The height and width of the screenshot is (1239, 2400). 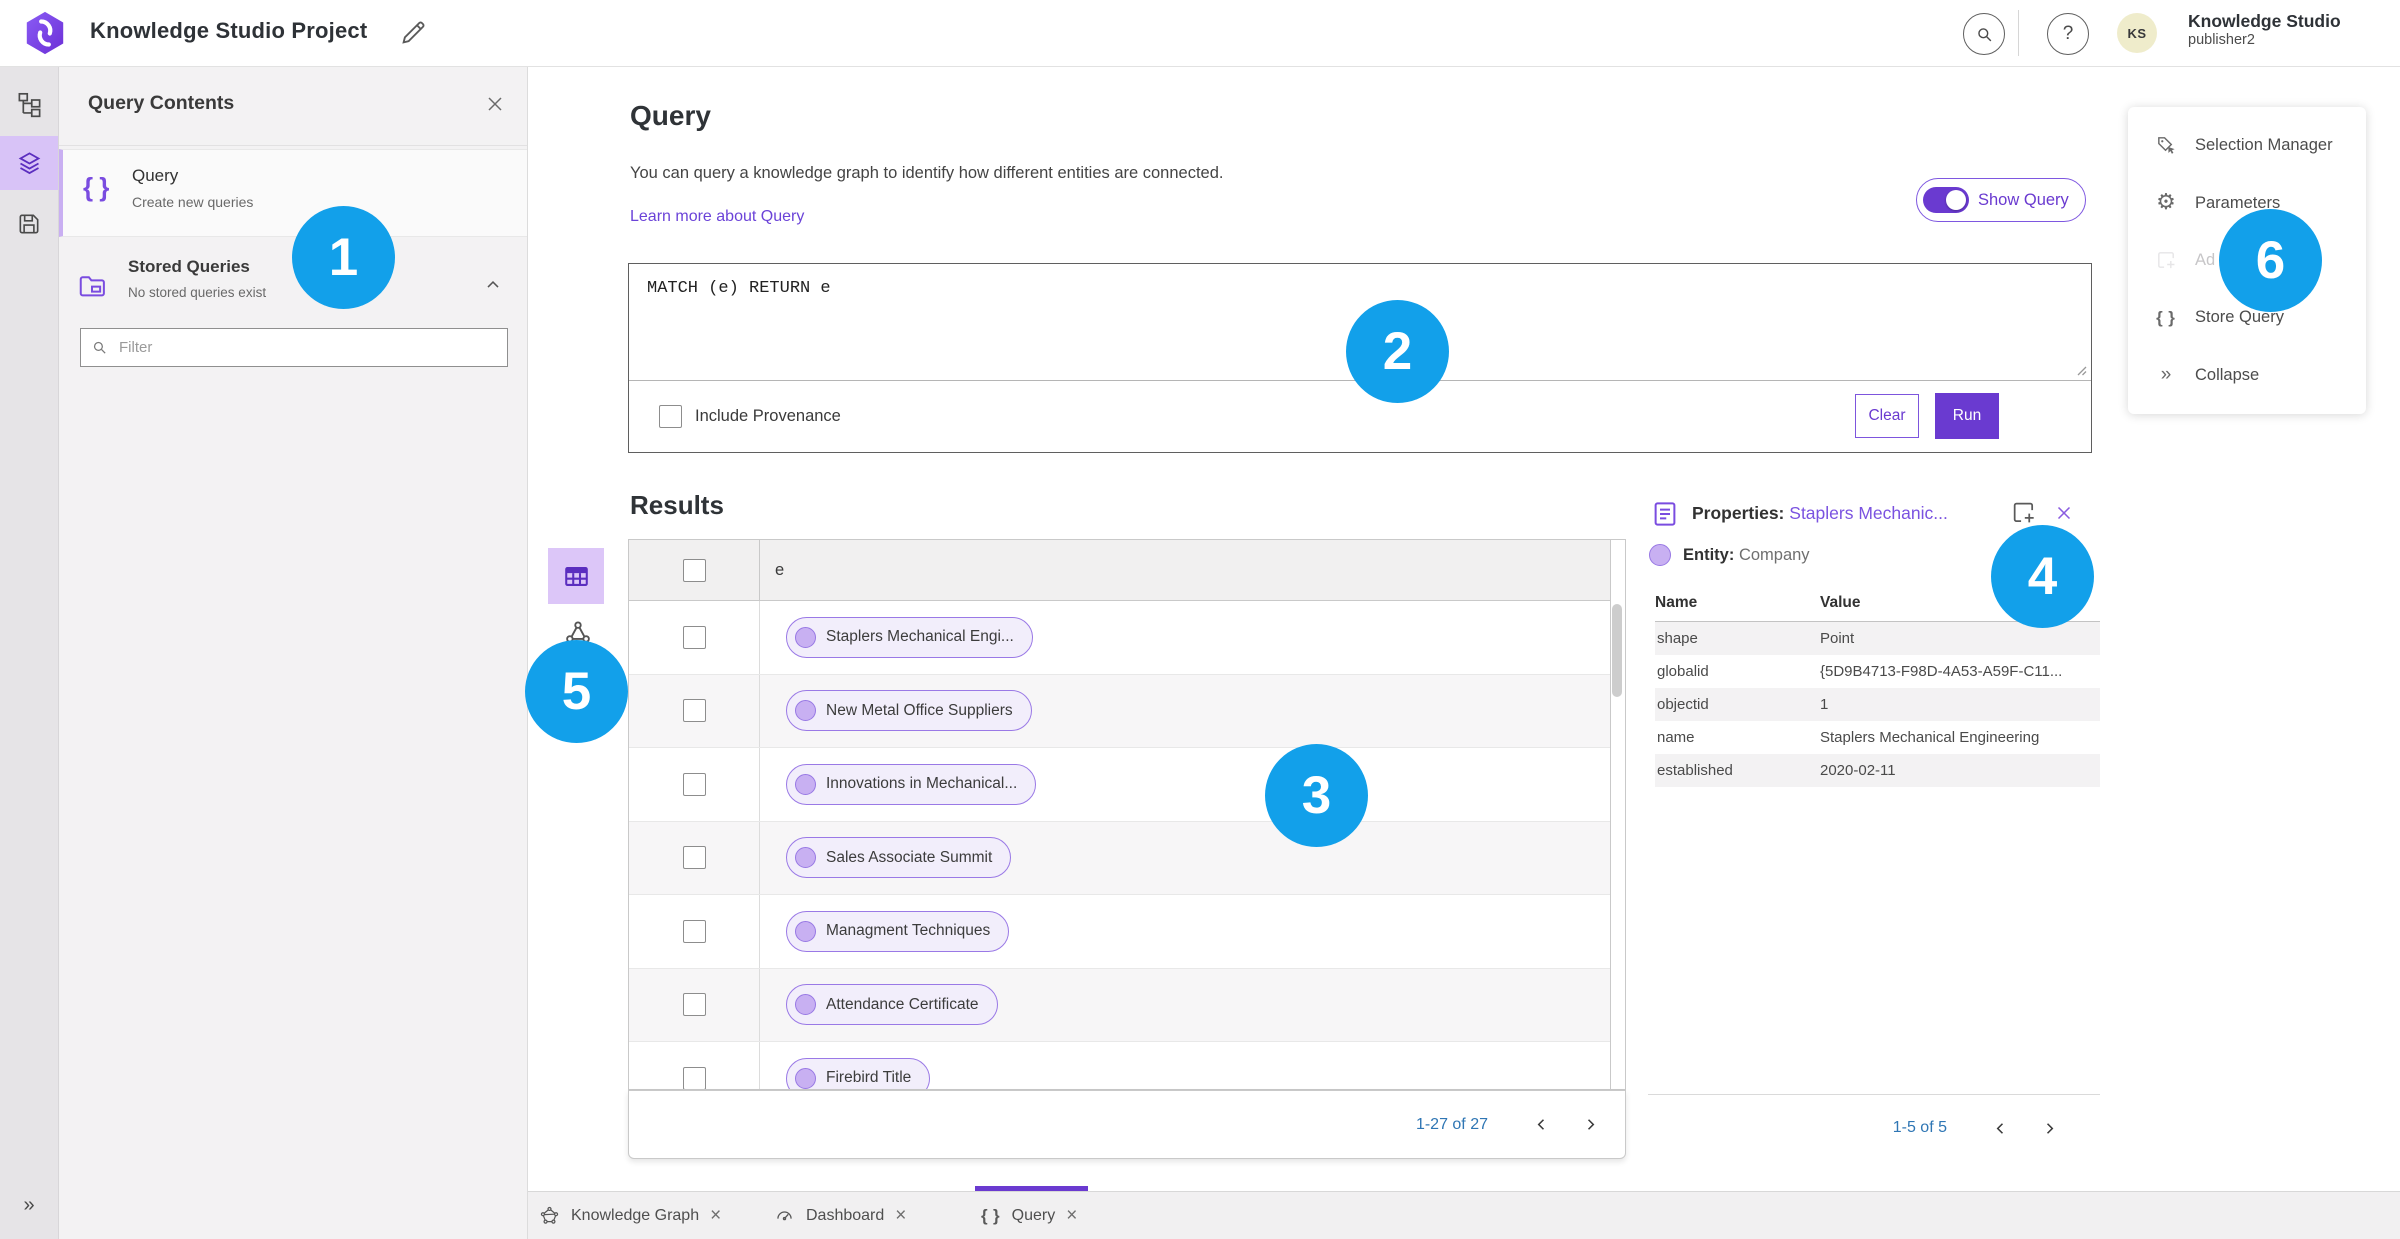 I want to click on table-row: Sales Associate Summit, so click(x=1119, y=858).